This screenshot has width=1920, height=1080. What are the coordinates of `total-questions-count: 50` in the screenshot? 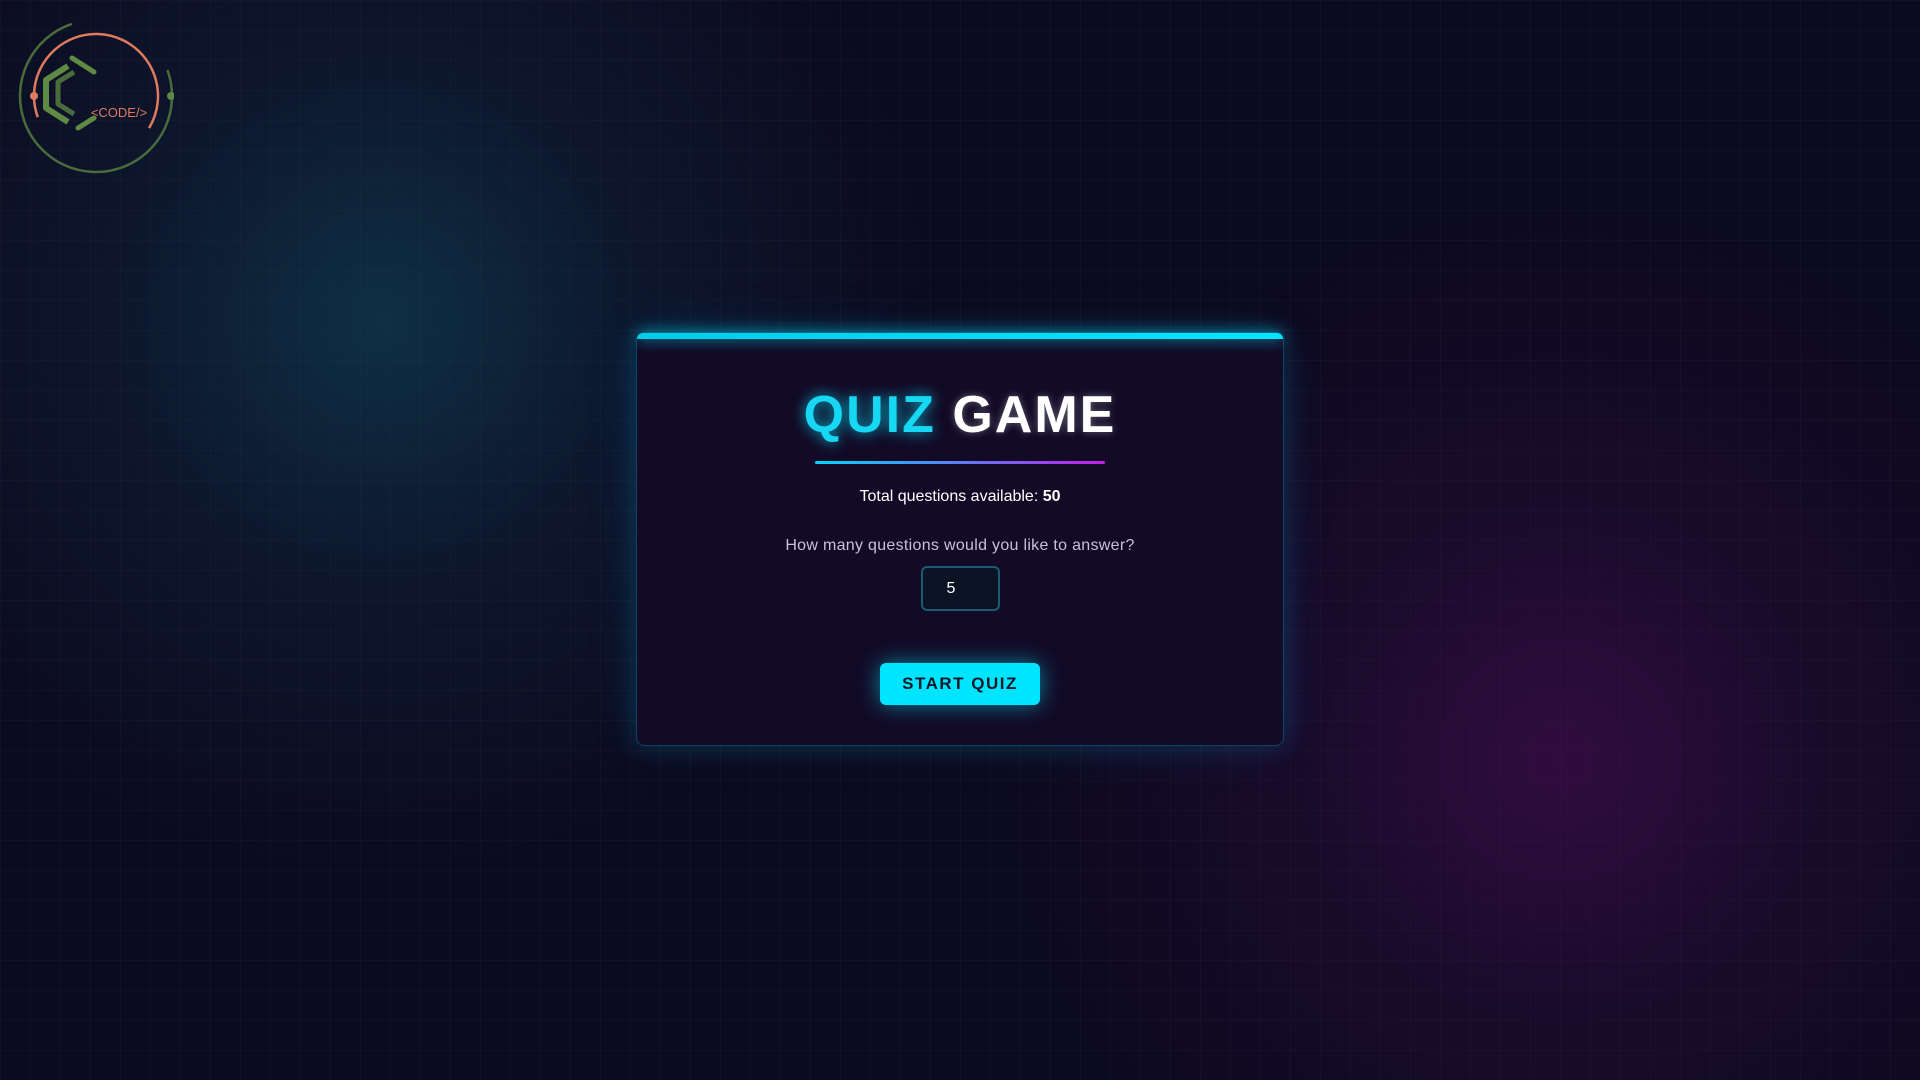 It's located at (1051, 496).